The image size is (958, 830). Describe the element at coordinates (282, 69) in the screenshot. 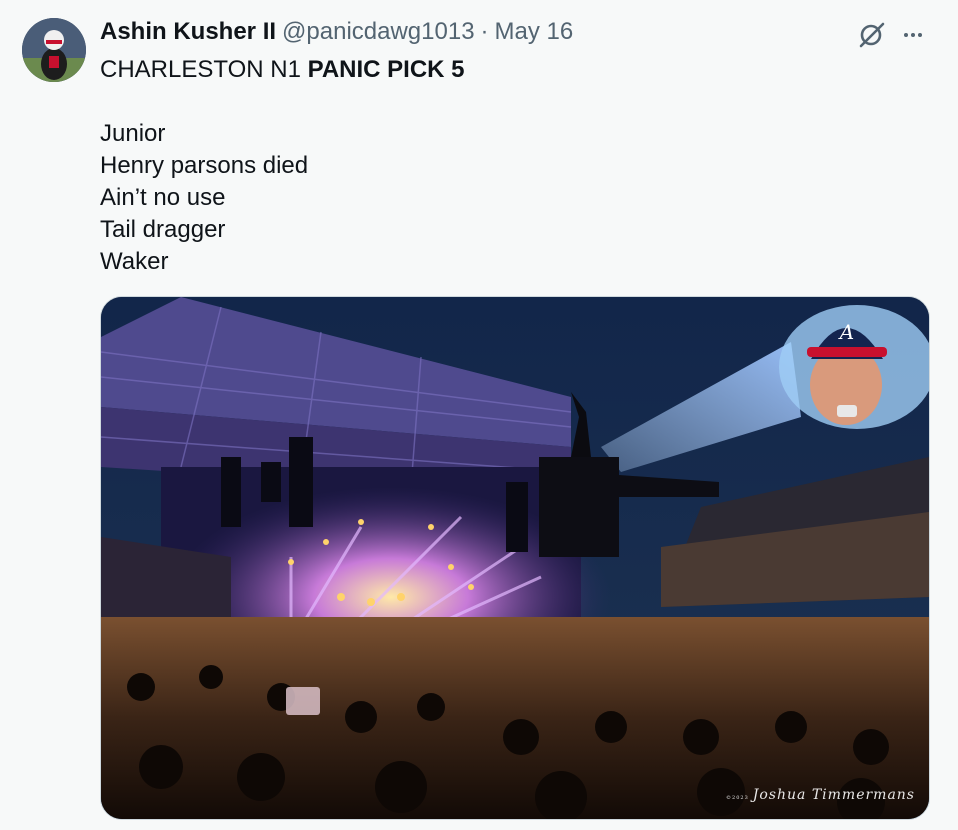

I see `tweet-line-1: CHARLESTON N1 PANIC PICK 5` at that location.